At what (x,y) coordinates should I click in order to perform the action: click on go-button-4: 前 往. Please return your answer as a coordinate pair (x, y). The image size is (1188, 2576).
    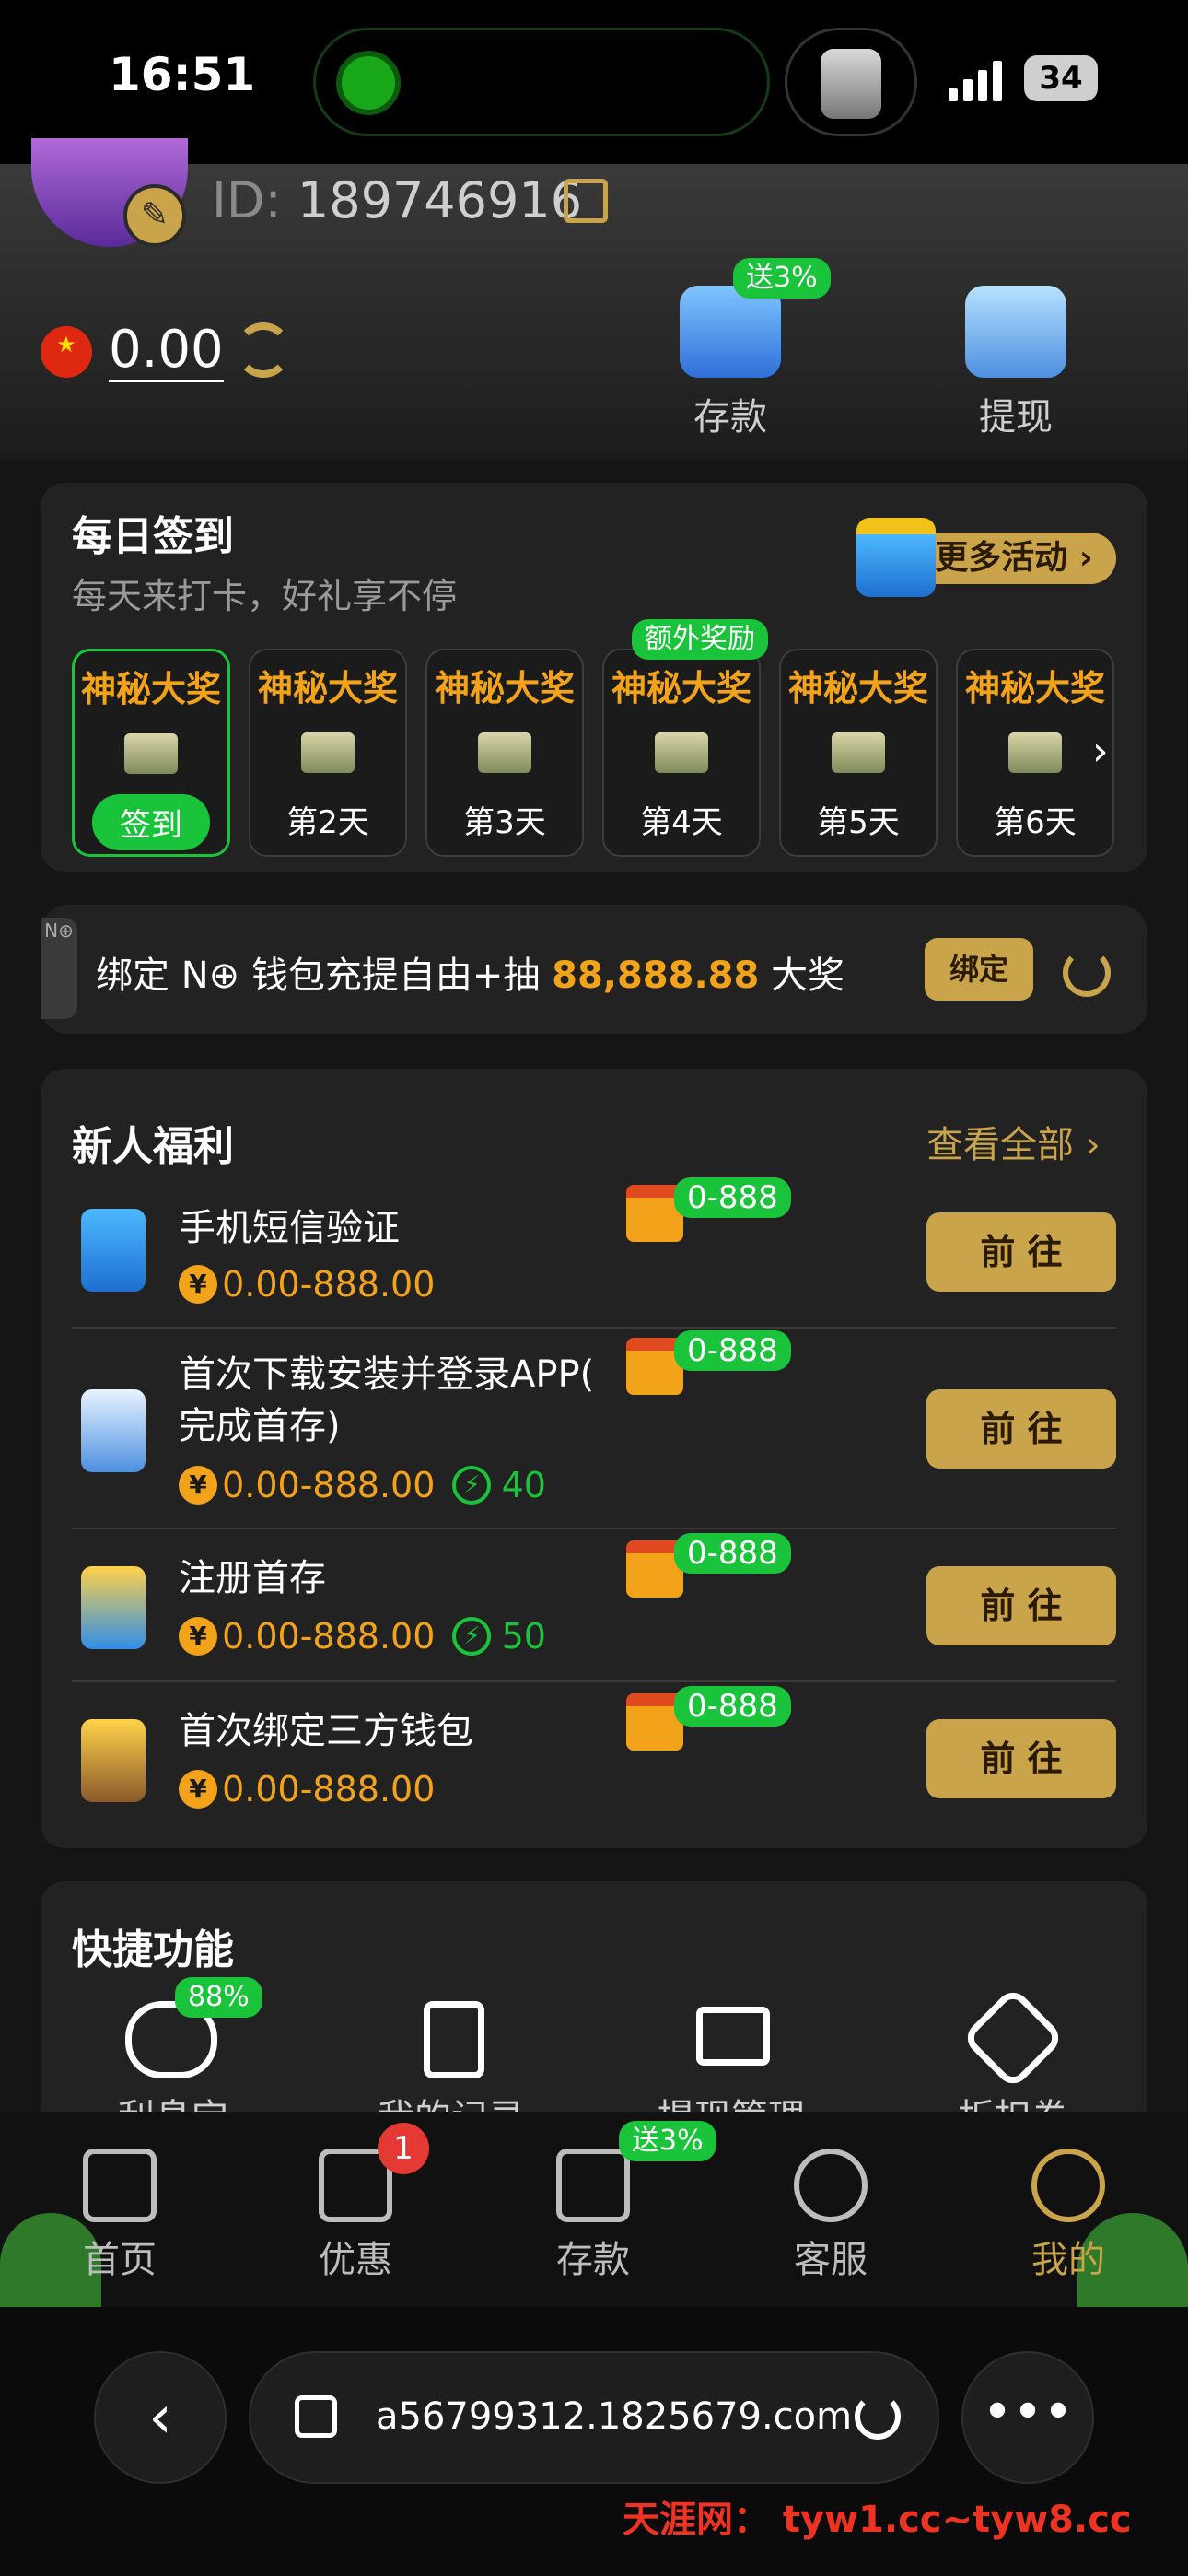
    Looking at the image, I should click on (1021, 1758).